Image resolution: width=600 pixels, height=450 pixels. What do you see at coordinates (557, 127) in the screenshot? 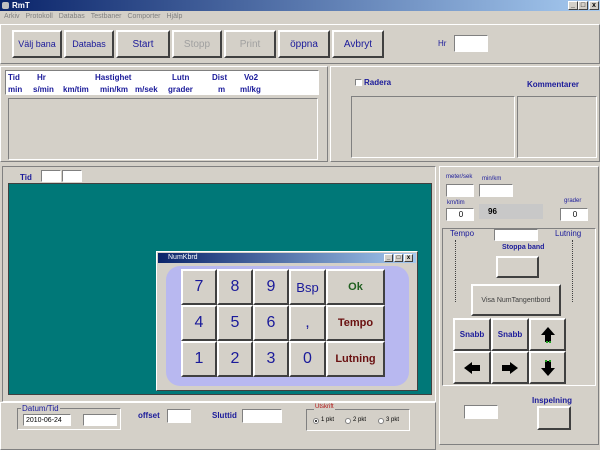
I see `comment-text` at bounding box center [557, 127].